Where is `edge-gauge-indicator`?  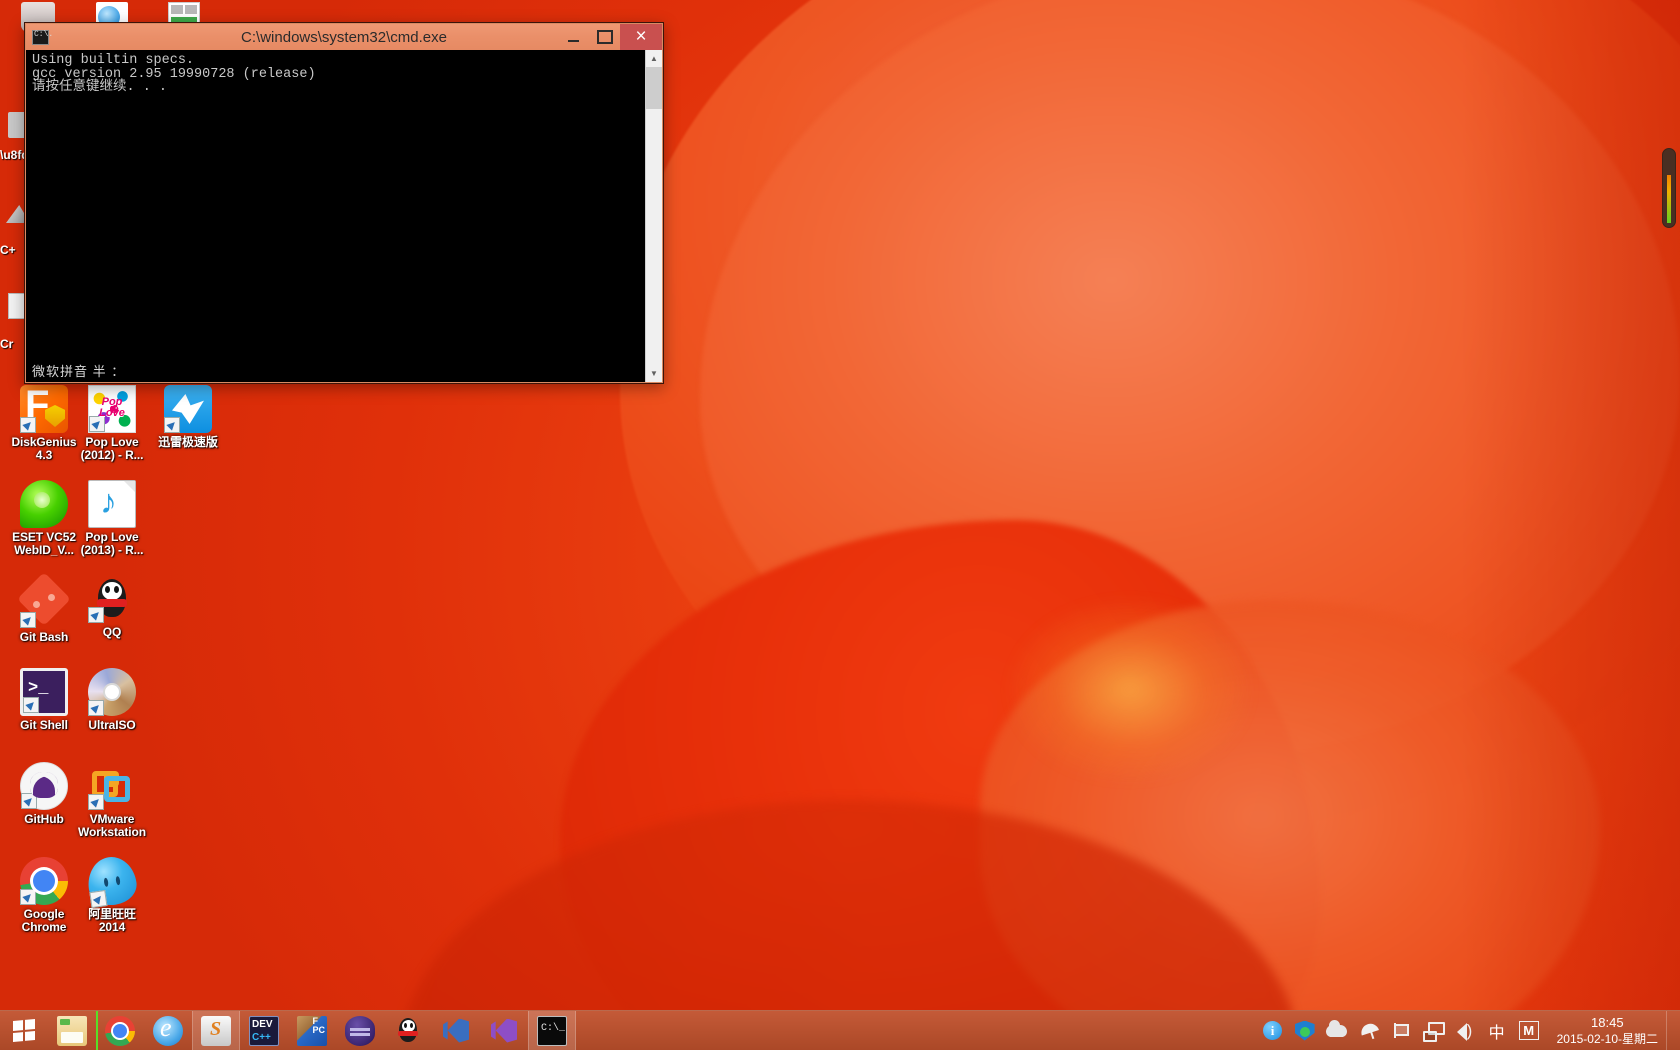
edge-gauge-indicator is located at coordinates (1669, 188).